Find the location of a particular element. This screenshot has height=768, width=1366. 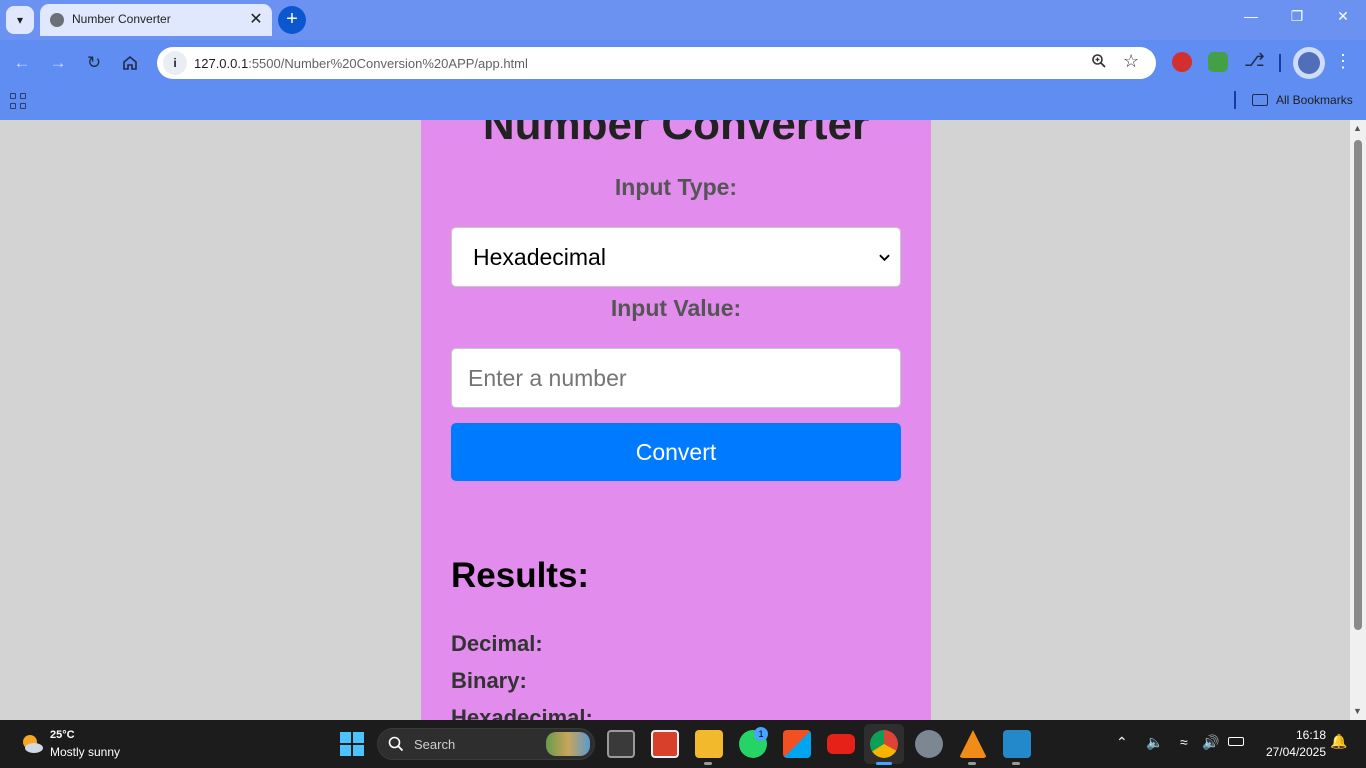

reload-icon: ↻ is located at coordinates (94, 62).